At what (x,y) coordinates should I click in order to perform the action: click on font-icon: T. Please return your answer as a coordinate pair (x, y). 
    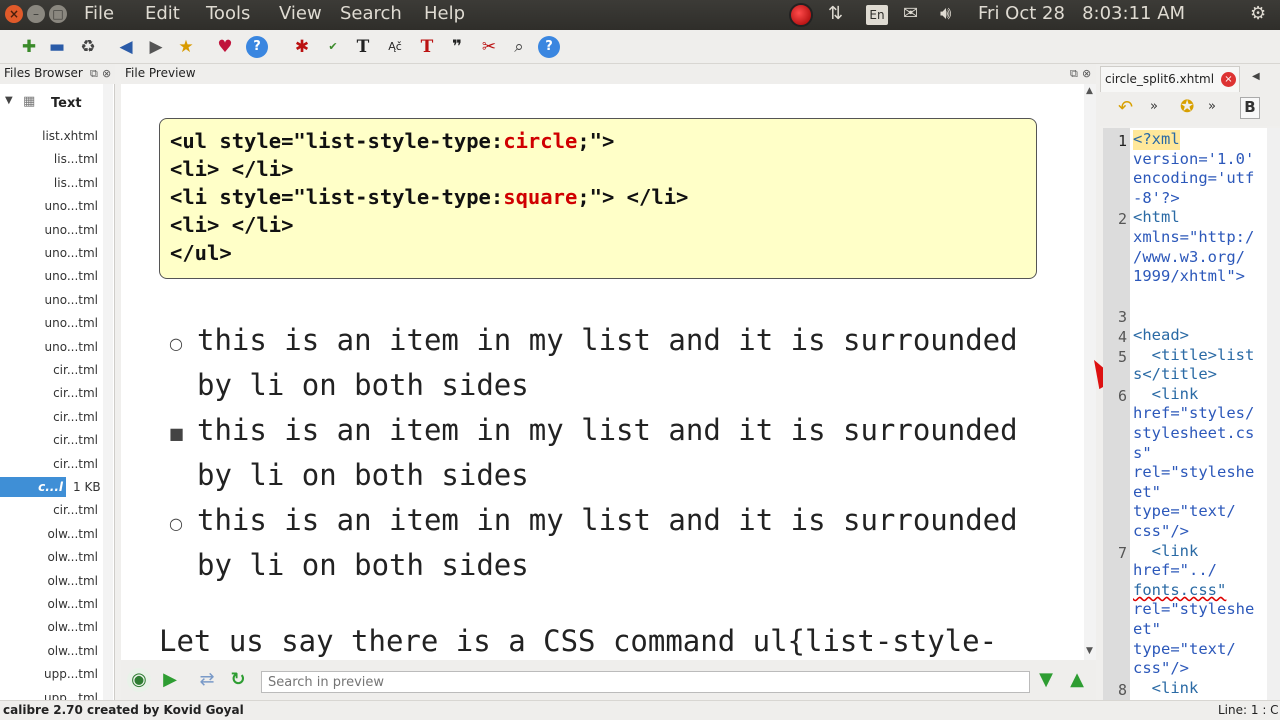
    Looking at the image, I should click on (427, 47).